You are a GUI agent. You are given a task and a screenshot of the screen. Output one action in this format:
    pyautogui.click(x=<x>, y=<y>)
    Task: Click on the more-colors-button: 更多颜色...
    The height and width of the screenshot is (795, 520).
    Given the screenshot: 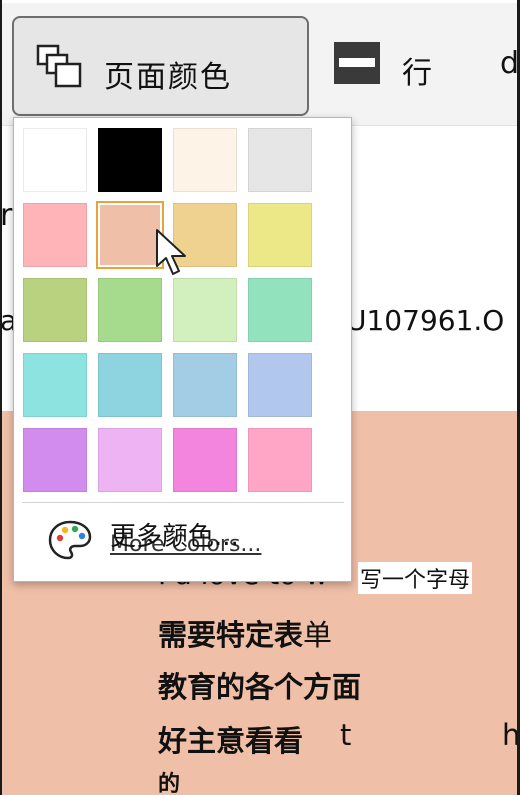 What is the action you would take?
    pyautogui.click(x=174, y=534)
    